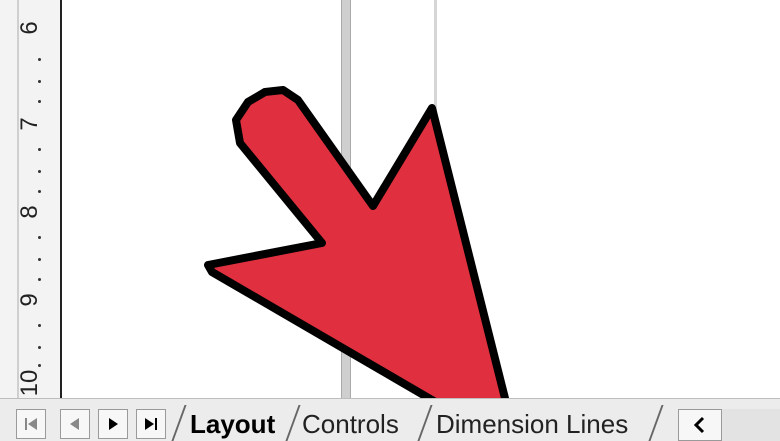 This screenshot has height=441, width=780. I want to click on horizontal-scrollbar-track, so click(751, 425).